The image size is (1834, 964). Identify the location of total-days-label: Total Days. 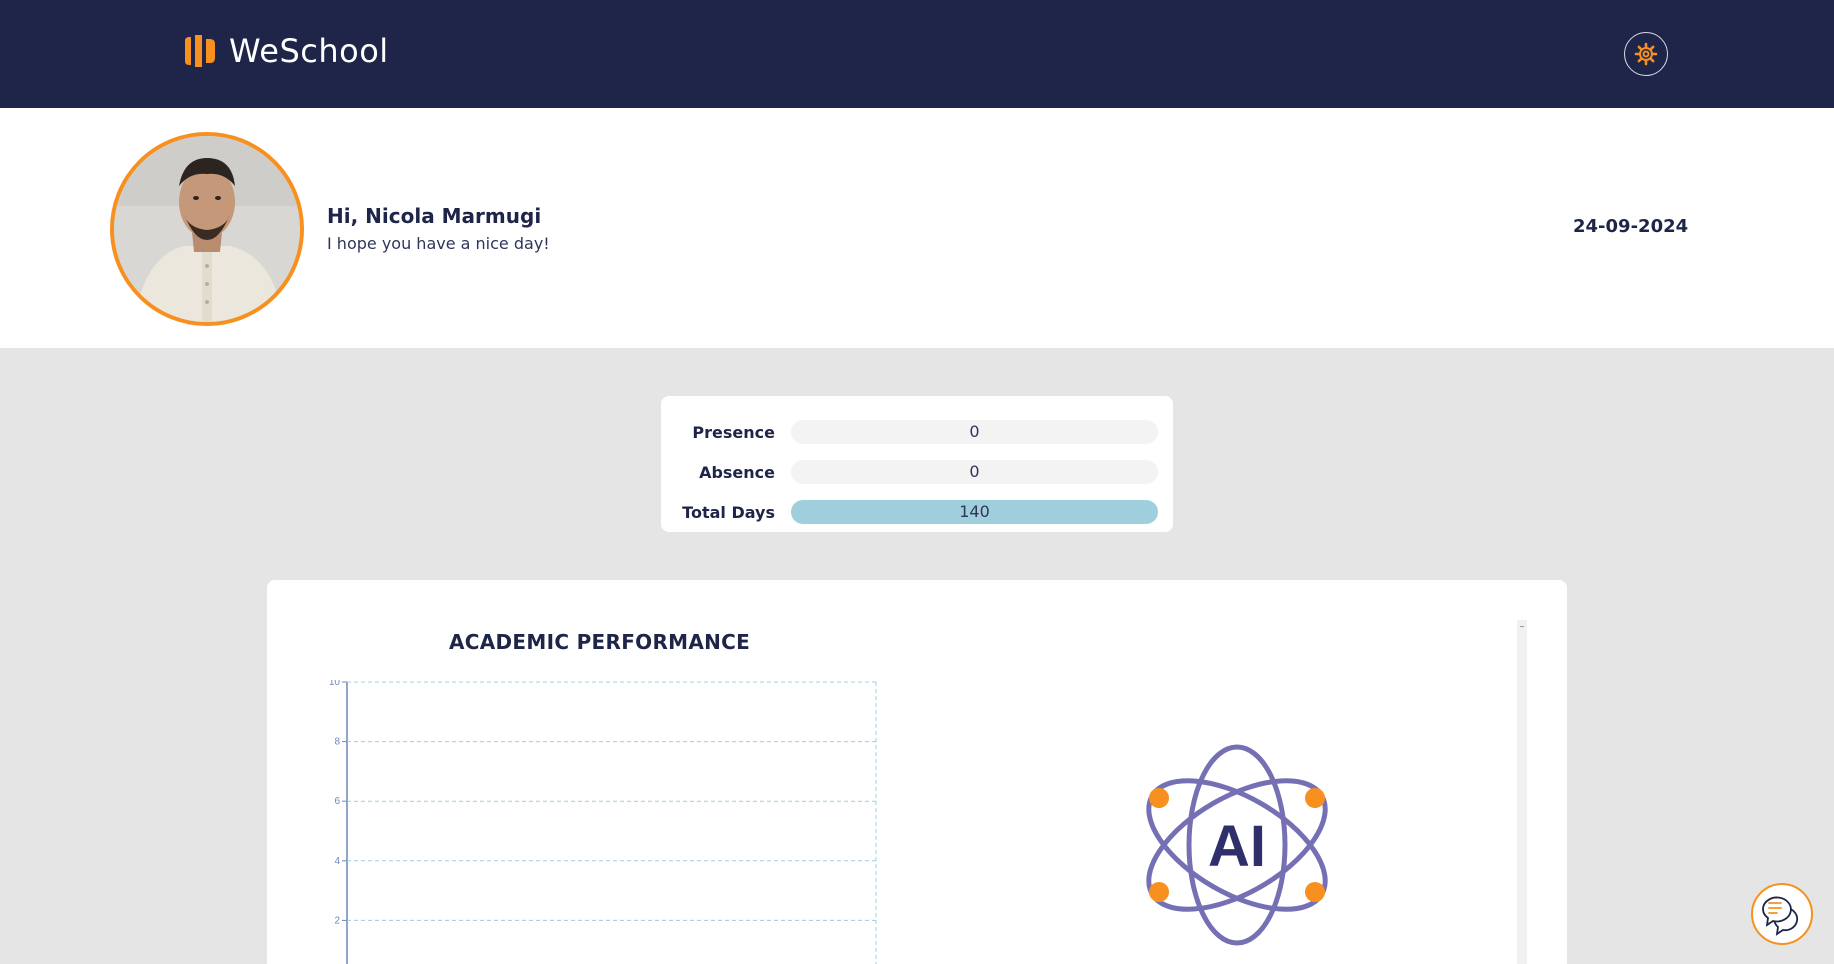
(728, 512).